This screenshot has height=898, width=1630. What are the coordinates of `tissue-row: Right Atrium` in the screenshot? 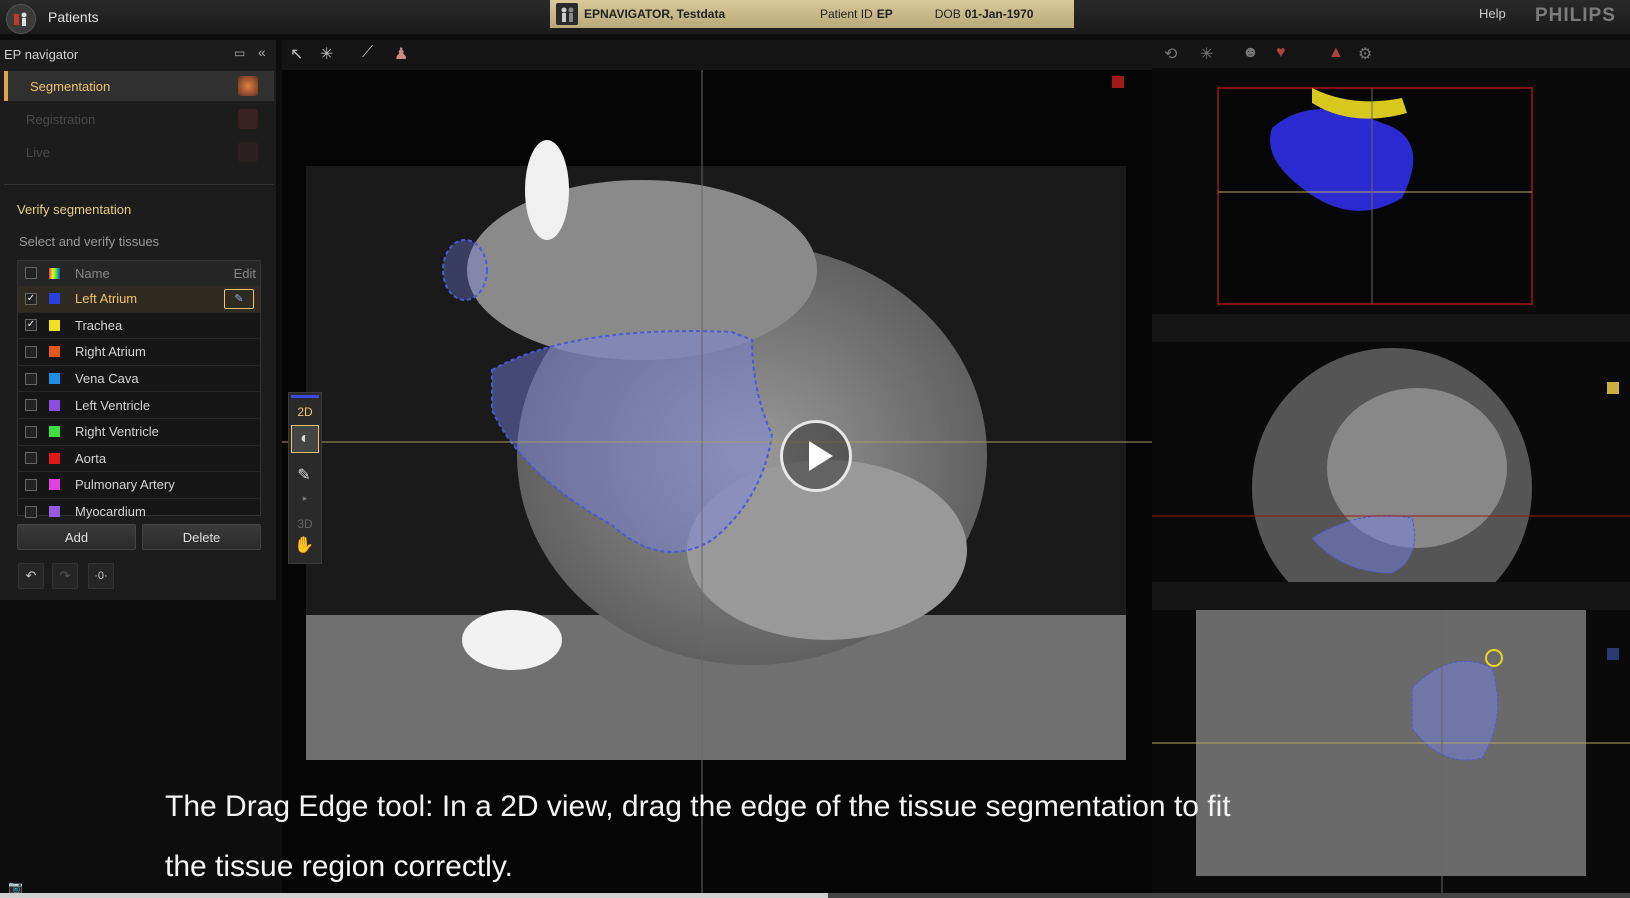 It's located at (139, 351).